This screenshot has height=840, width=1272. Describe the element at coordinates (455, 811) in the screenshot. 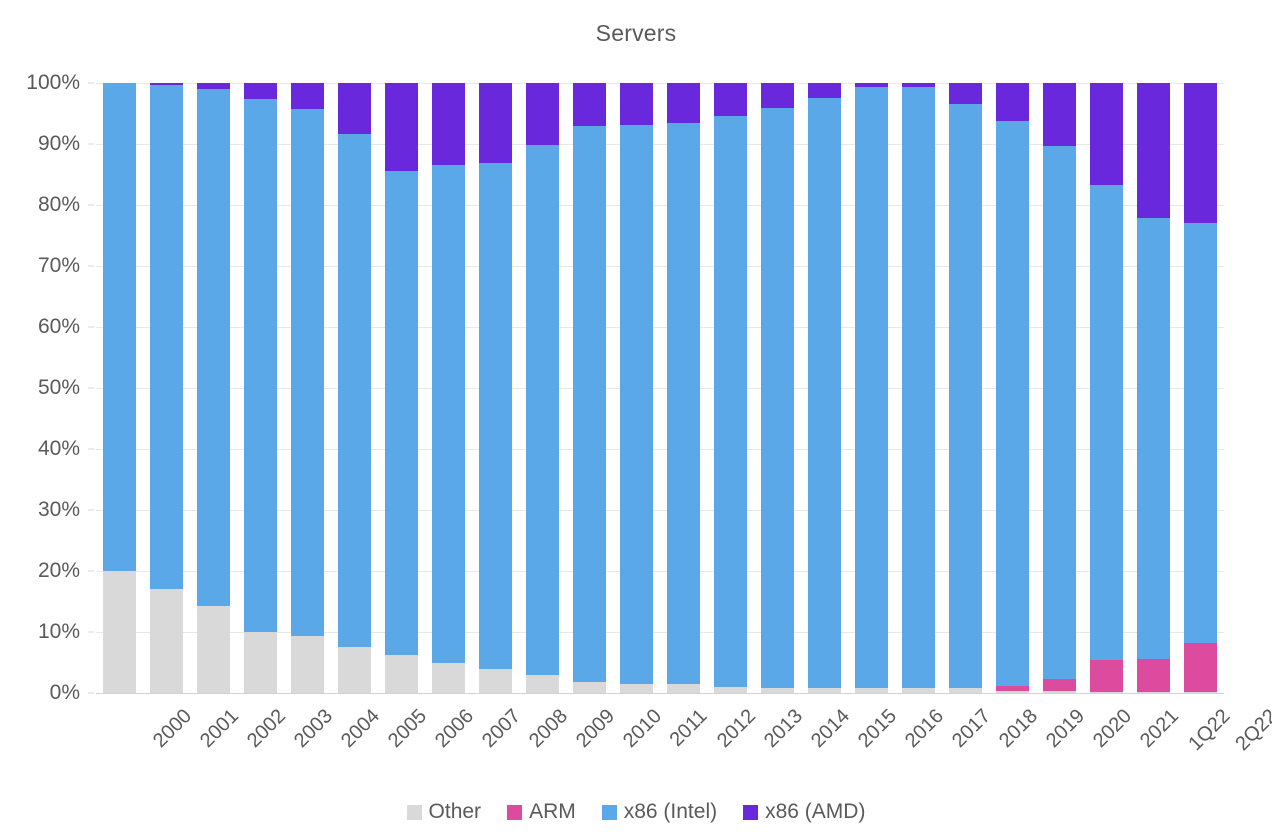

I see `legend-item-label: Other` at that location.